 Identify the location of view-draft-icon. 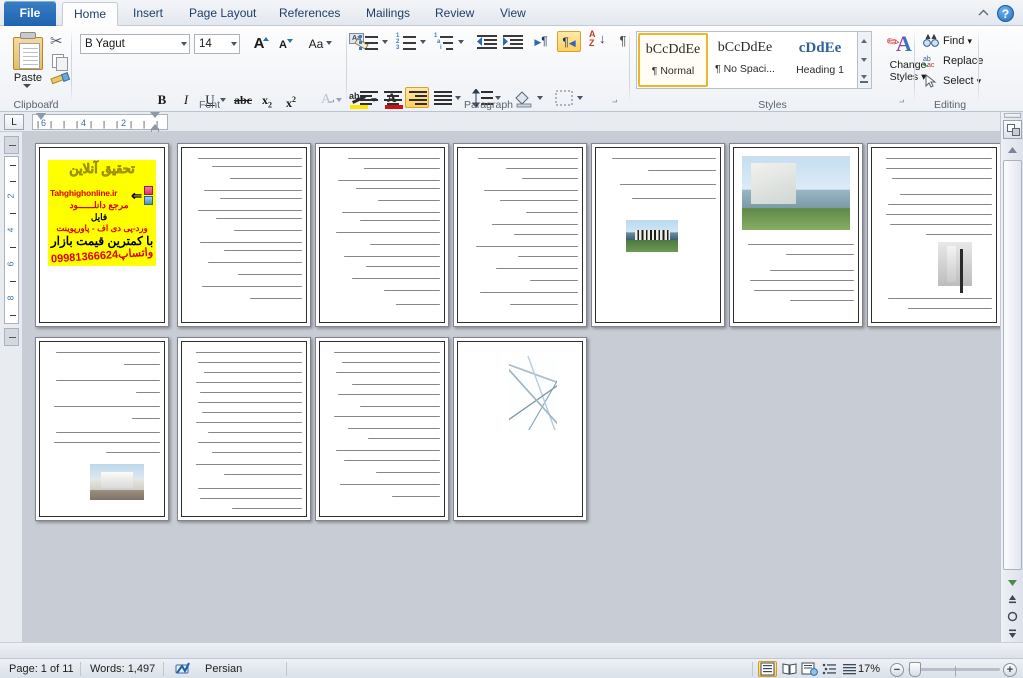
(849, 669).